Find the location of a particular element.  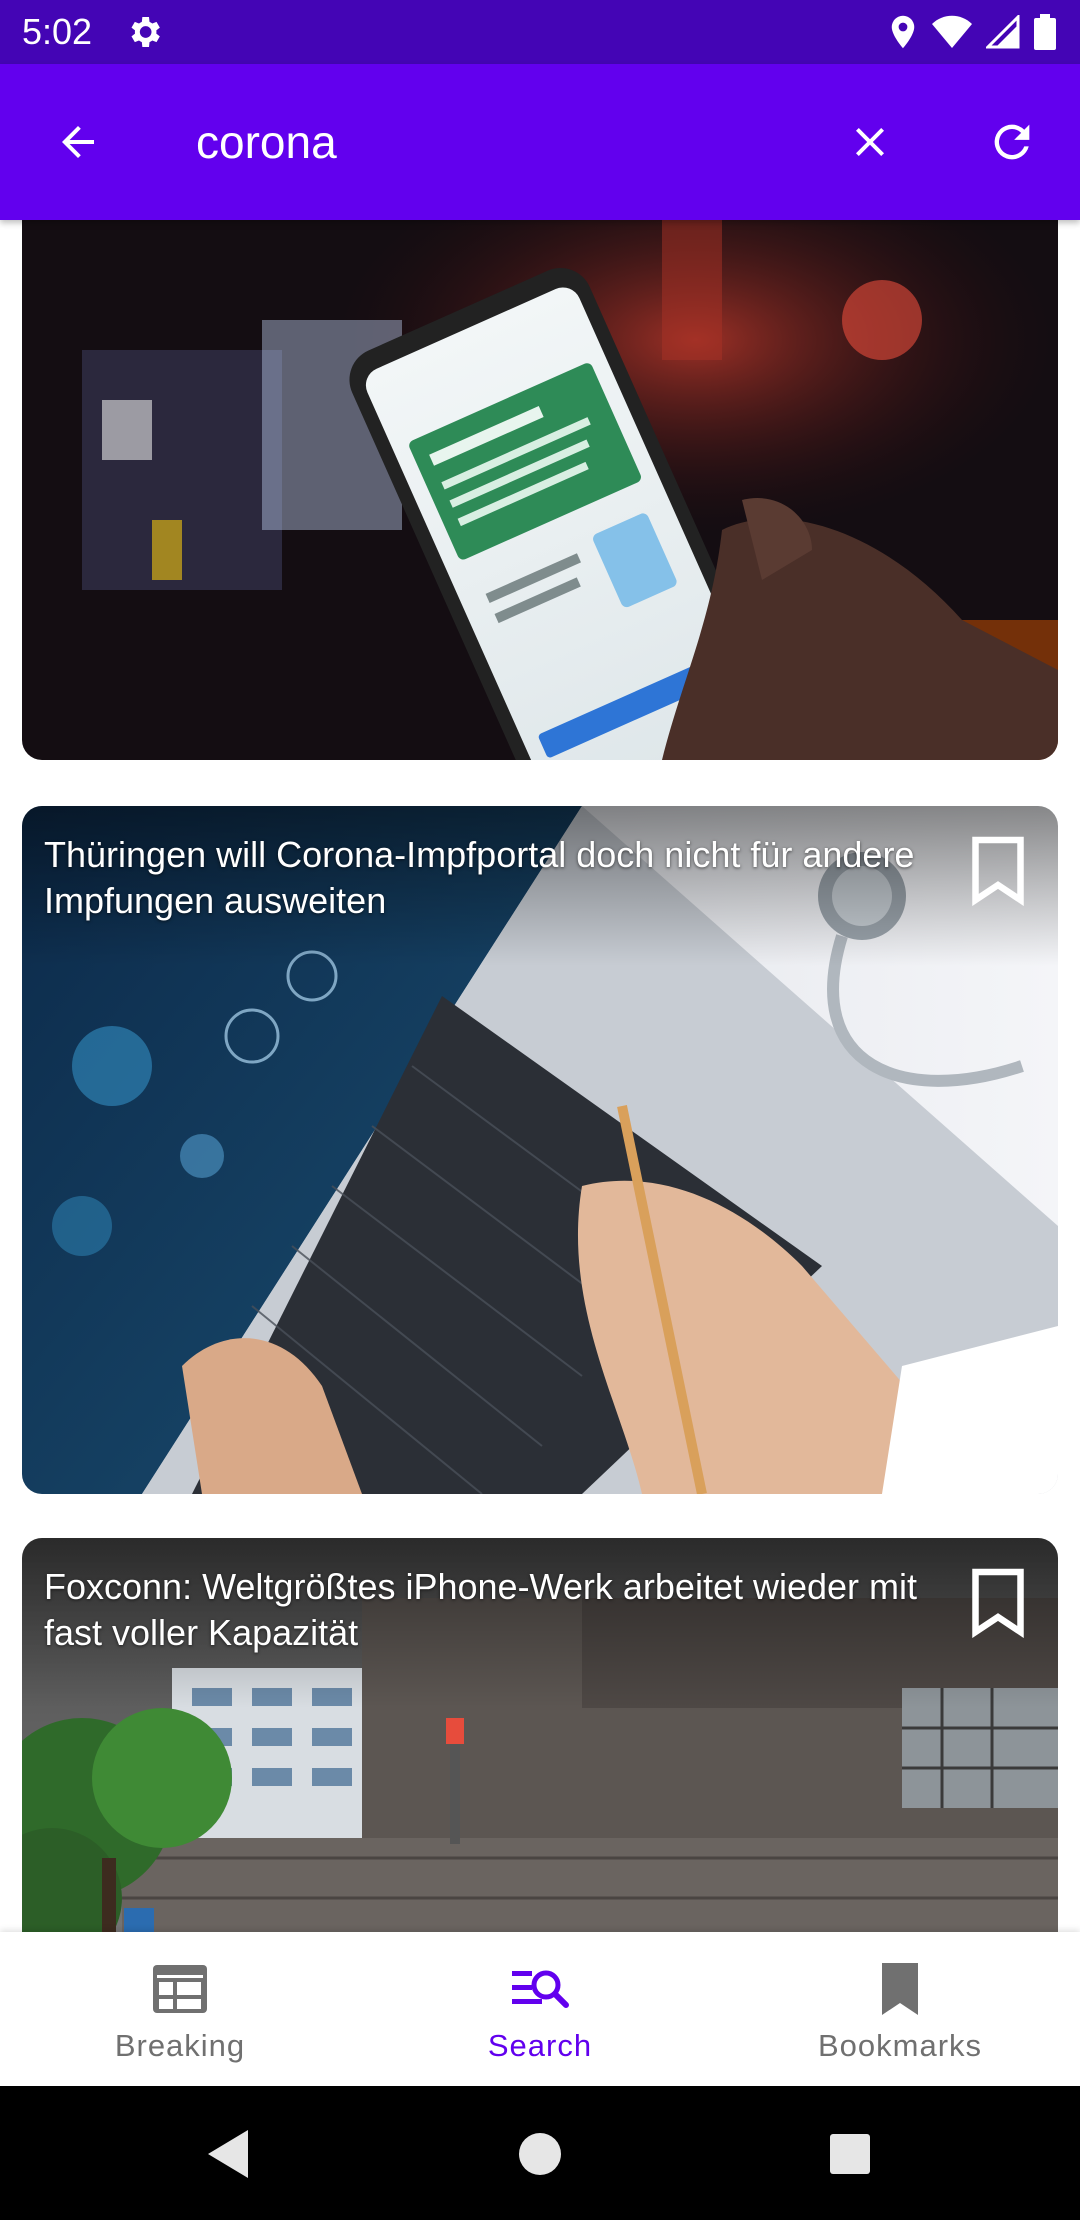

nav-item-bookmarks: Bookmarks is located at coordinates (900, 2009).